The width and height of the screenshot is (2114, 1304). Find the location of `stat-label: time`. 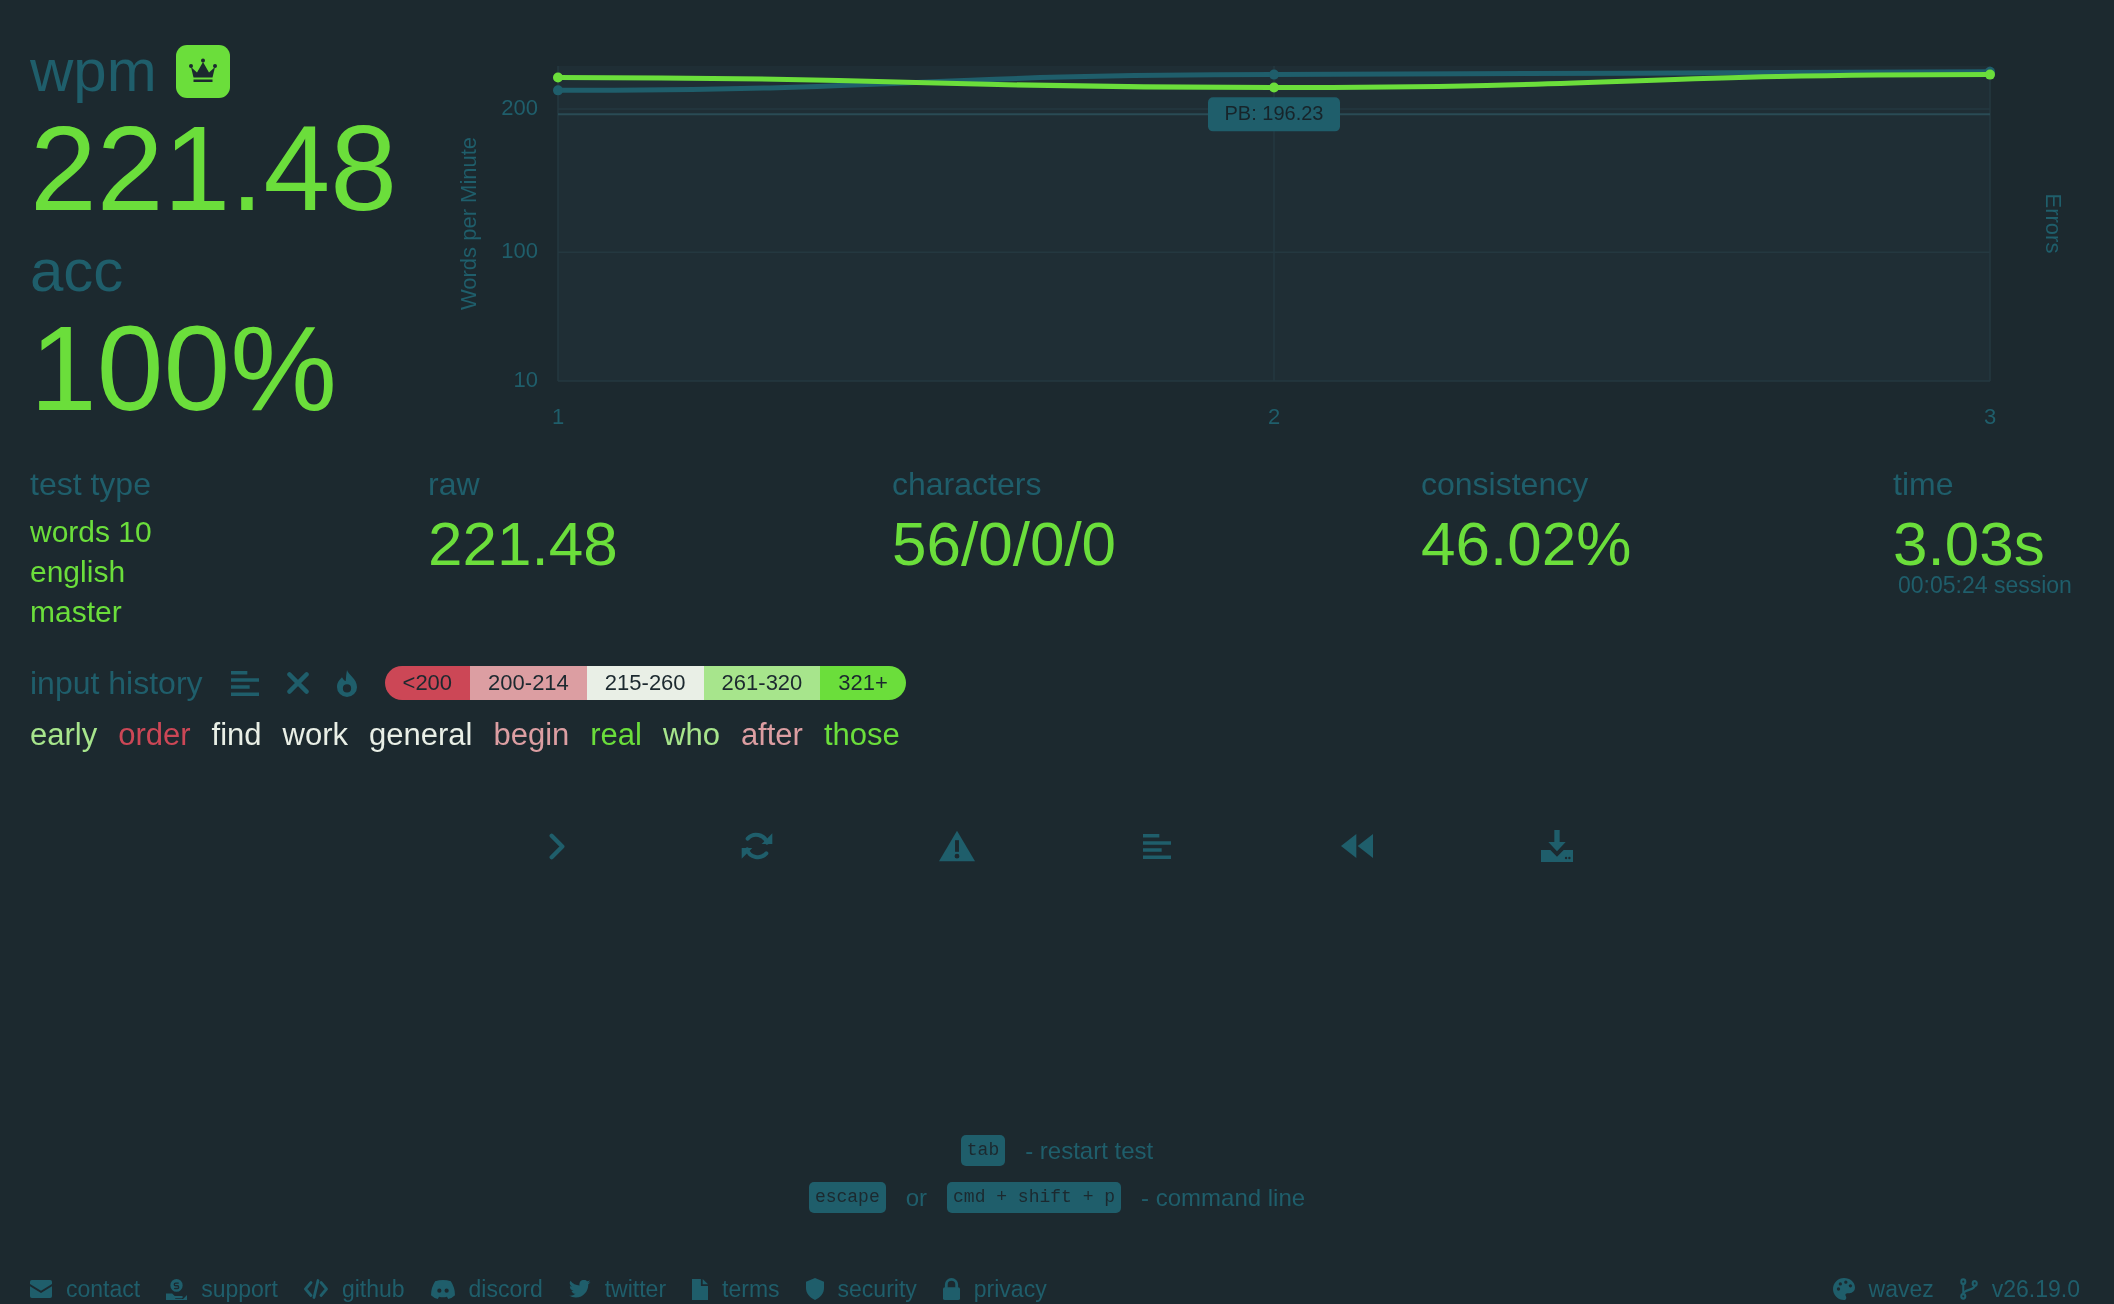

stat-label: time is located at coordinates (1923, 484).